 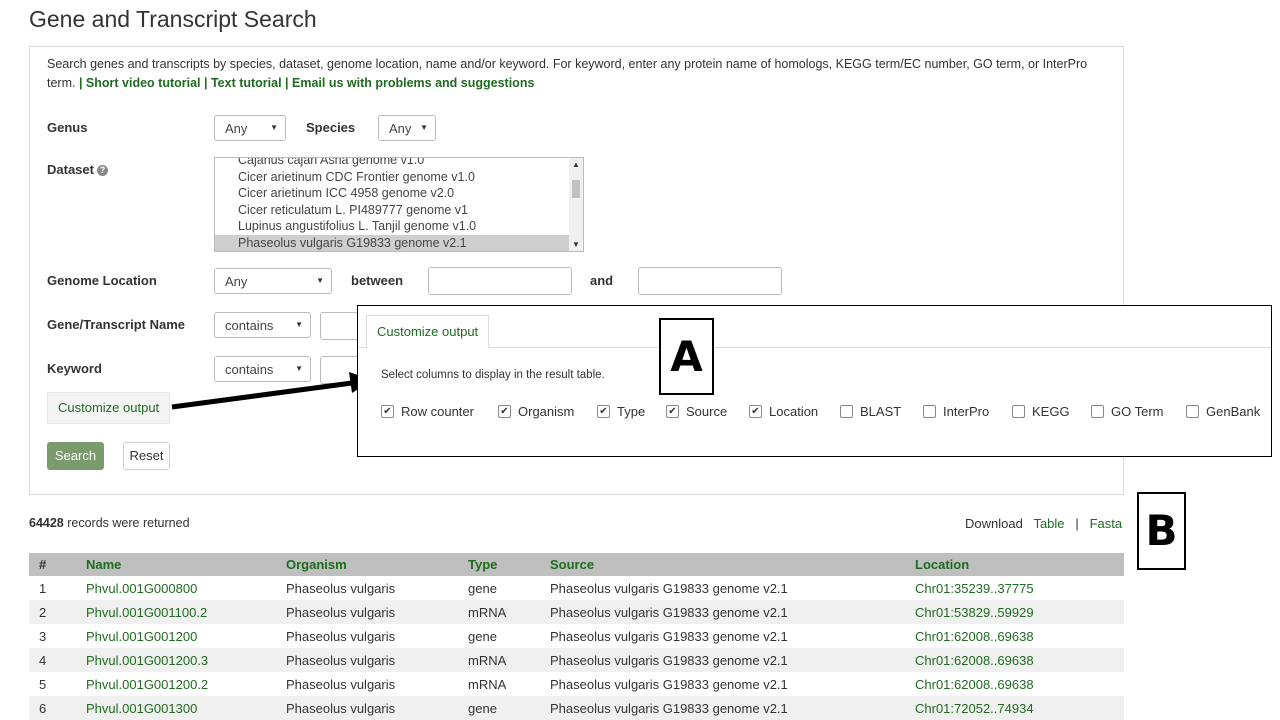 What do you see at coordinates (75, 456) in the screenshot?
I see `search-button: Search` at bounding box center [75, 456].